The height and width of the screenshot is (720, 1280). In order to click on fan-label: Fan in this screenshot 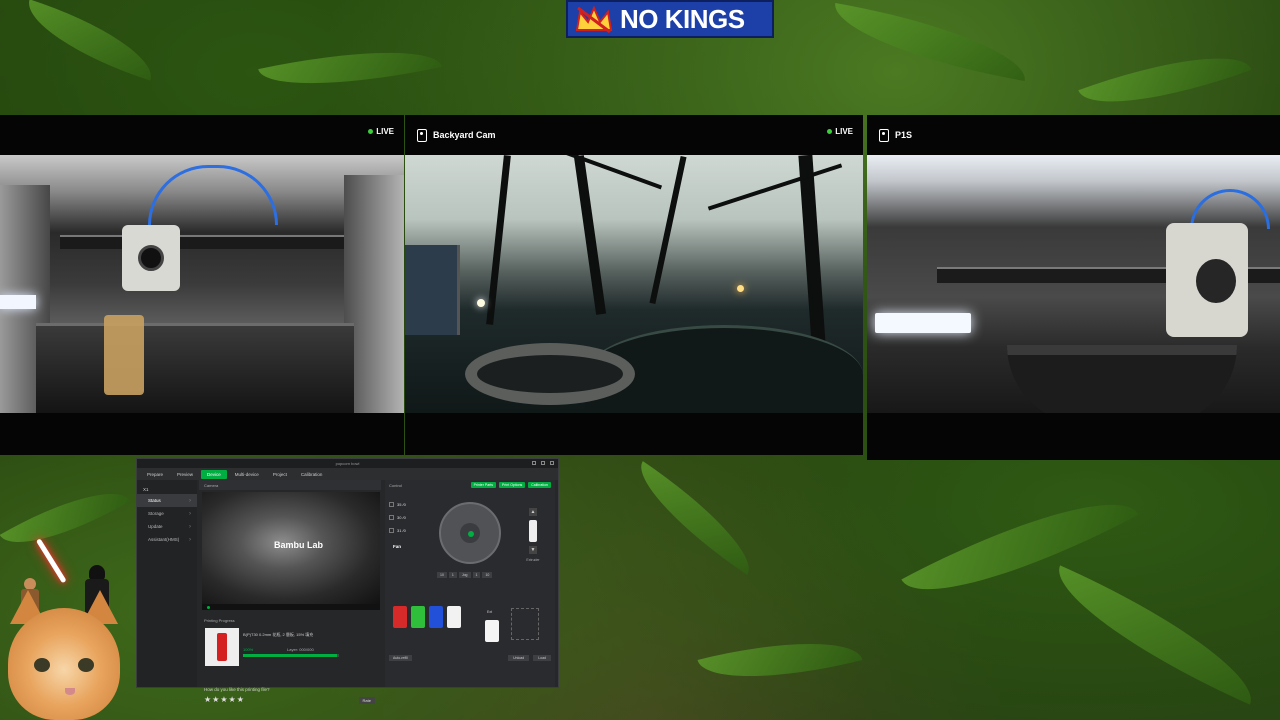, I will do `click(397, 546)`.